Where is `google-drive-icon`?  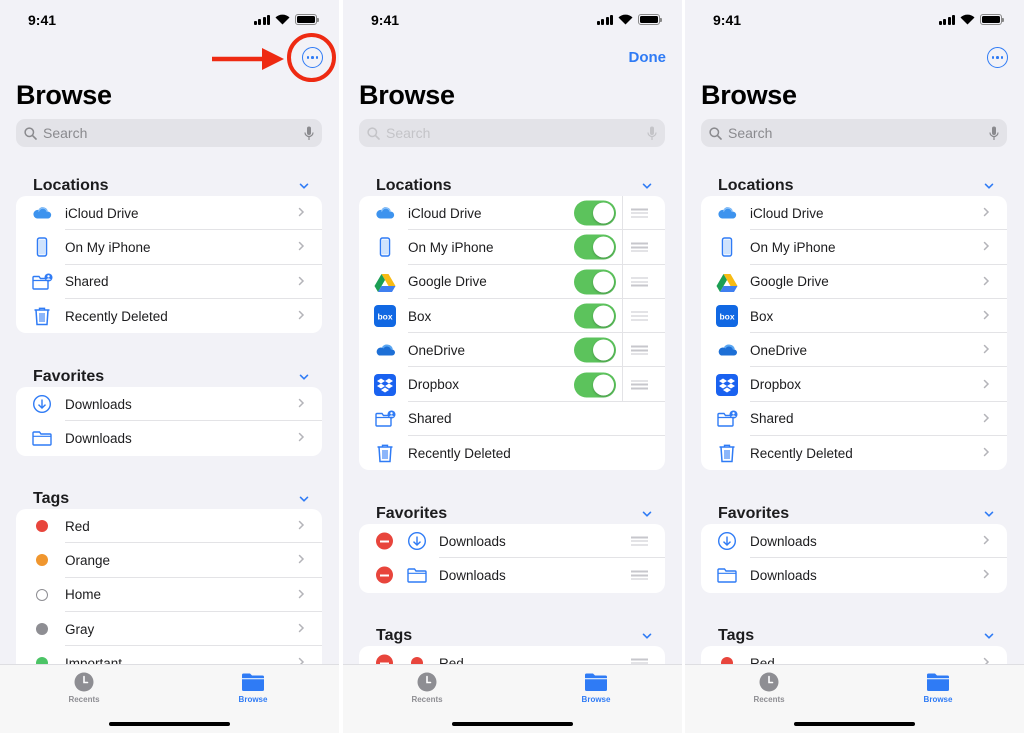 google-drive-icon is located at coordinates (727, 282).